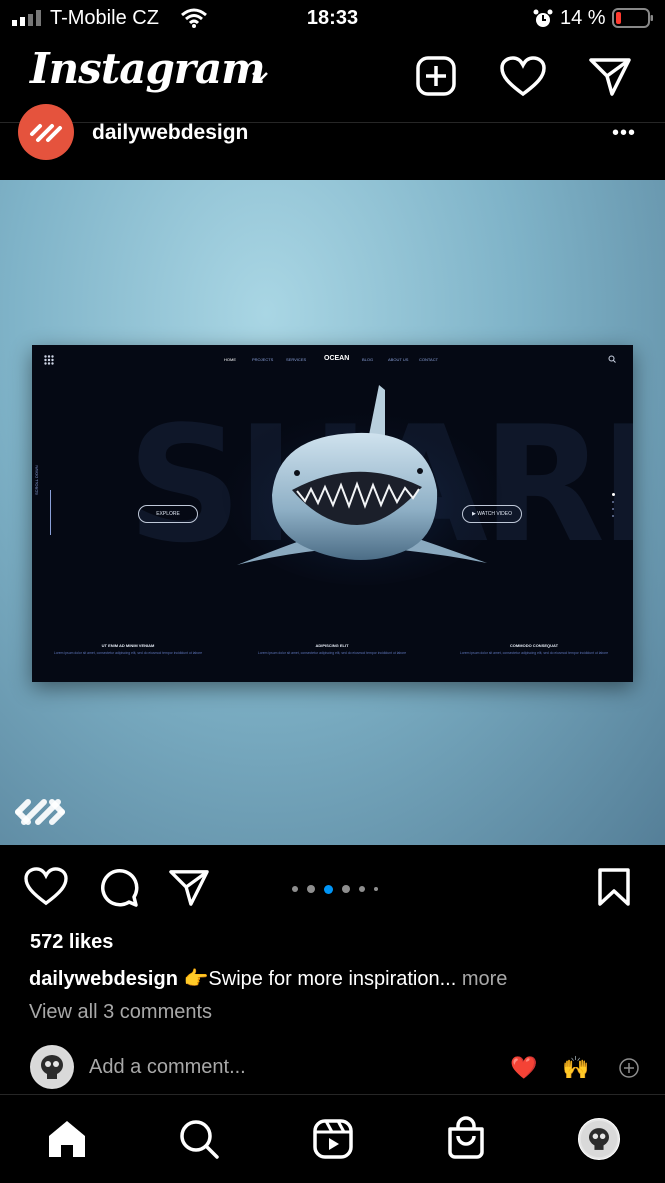 Image resolution: width=665 pixels, height=1183 pixels. What do you see at coordinates (189, 888) in the screenshot?
I see `share-icon` at bounding box center [189, 888].